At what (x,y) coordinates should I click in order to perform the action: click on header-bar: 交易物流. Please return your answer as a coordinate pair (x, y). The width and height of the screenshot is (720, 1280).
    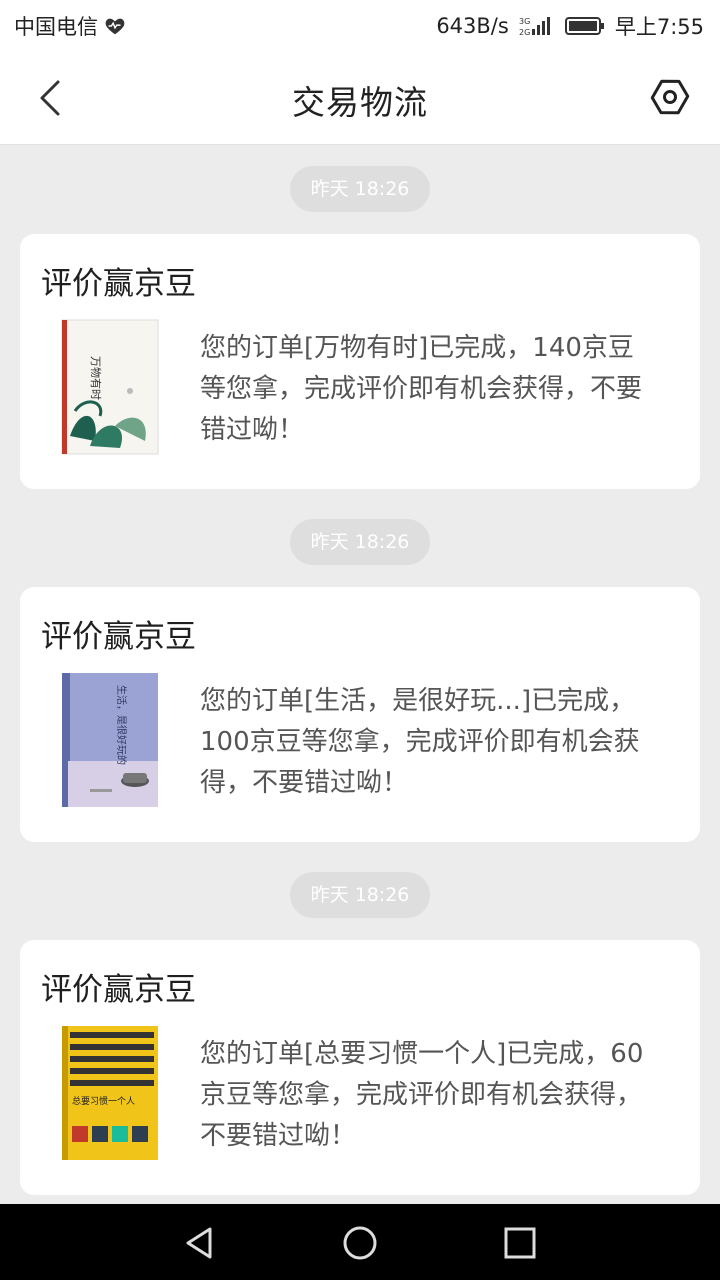
    Looking at the image, I should click on (360, 97).